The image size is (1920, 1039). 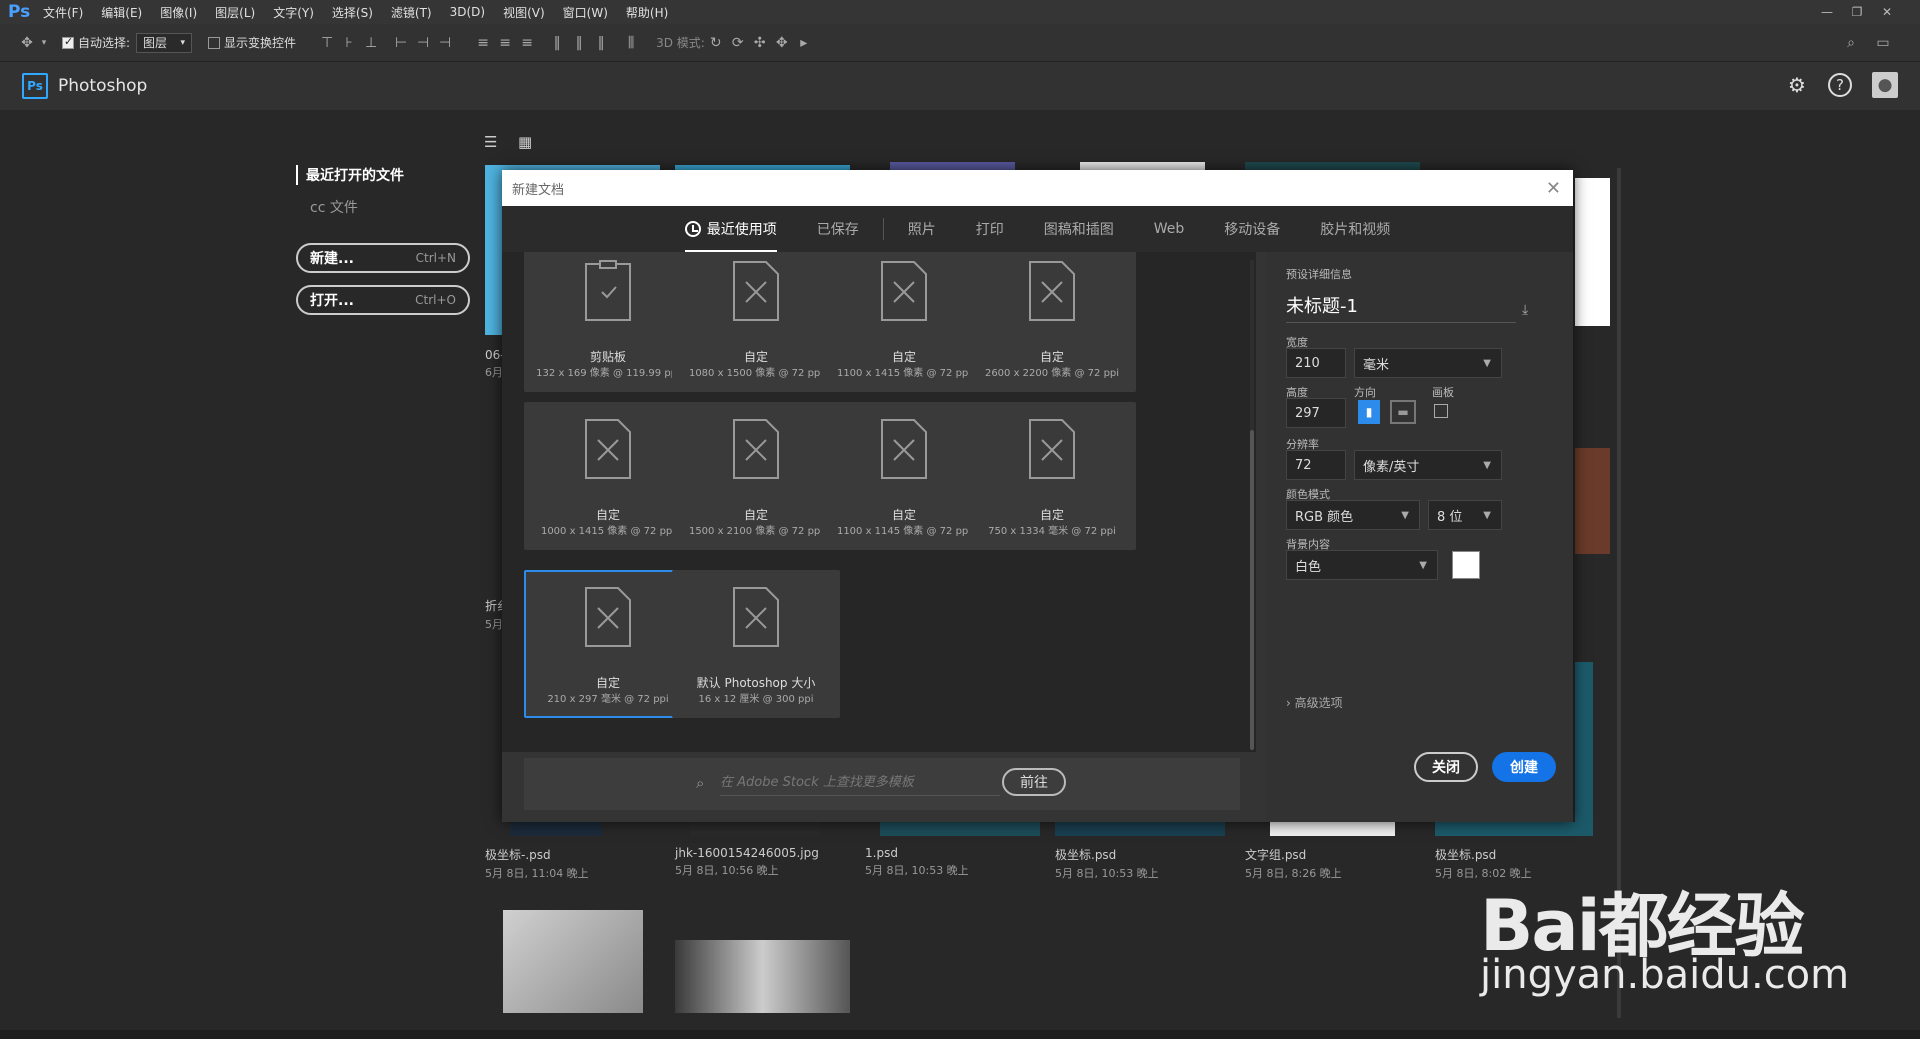 I want to click on menu-image: 图像(I), so click(x=178, y=12).